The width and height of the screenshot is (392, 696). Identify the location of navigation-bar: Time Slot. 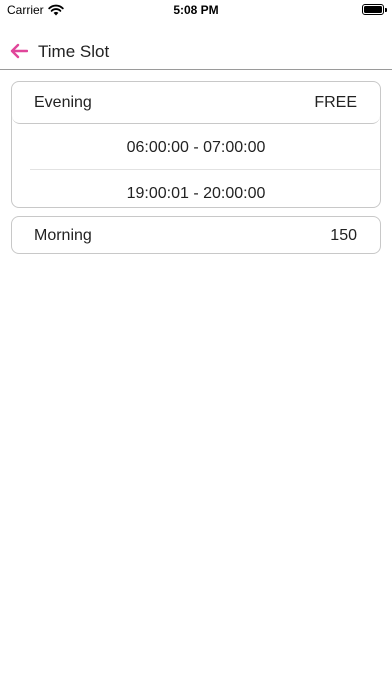
(196, 51).